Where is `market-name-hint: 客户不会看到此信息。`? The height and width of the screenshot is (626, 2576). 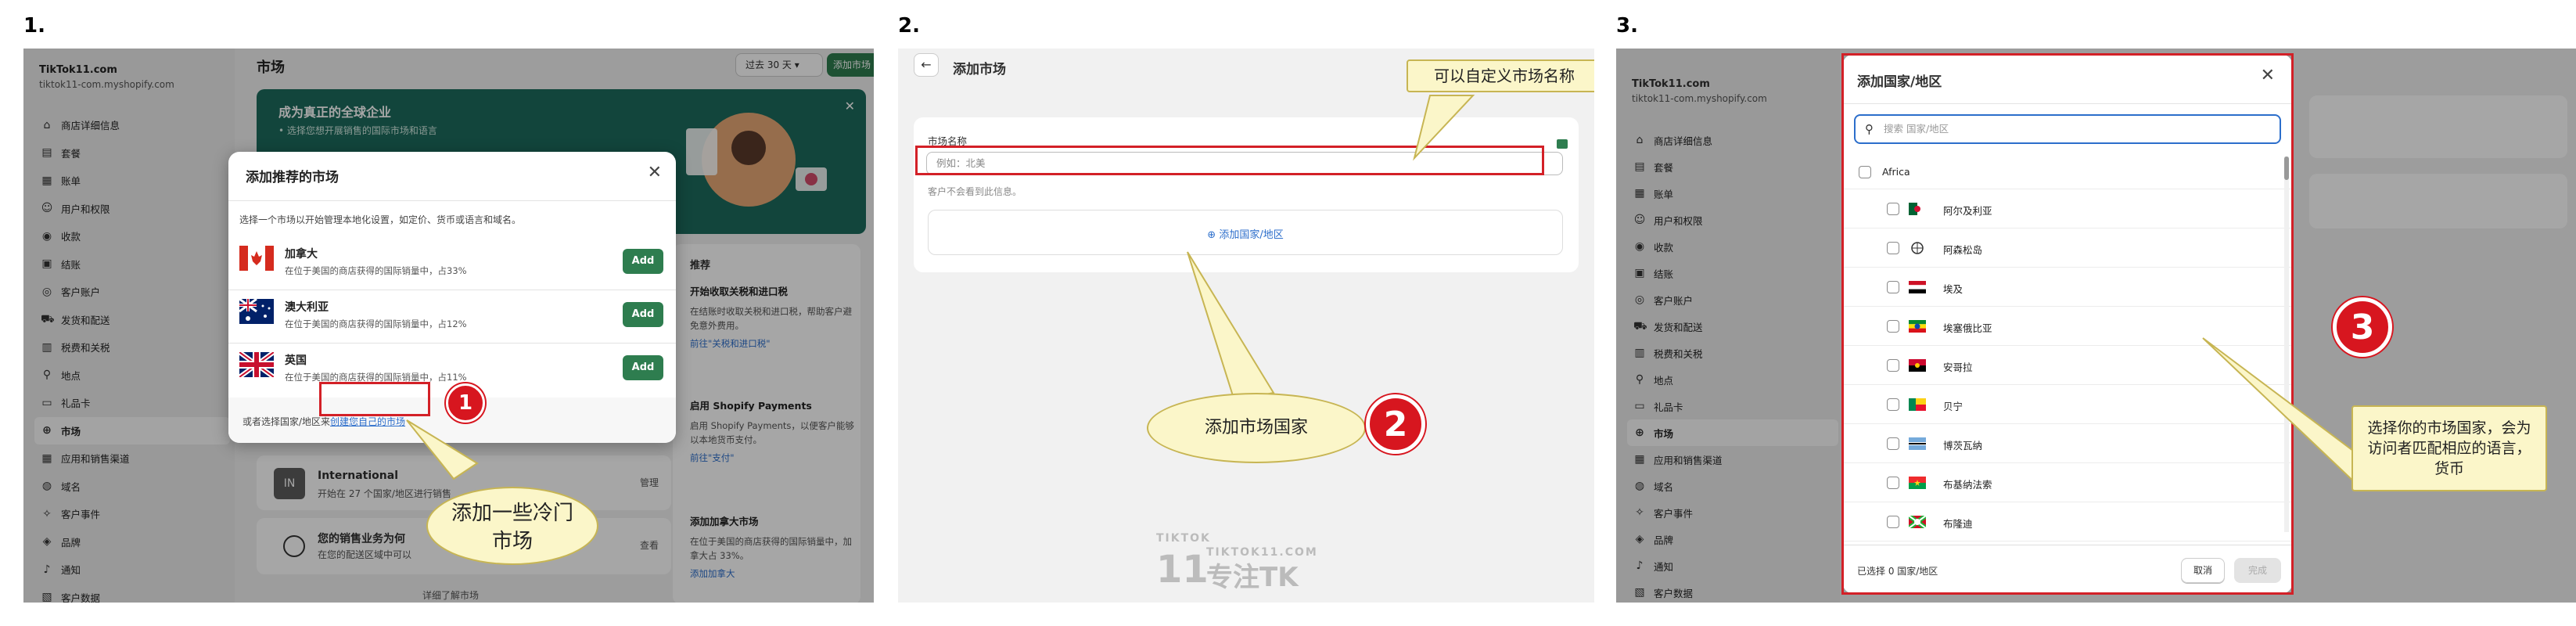 market-name-hint: 客户不会看到此信息。 is located at coordinates (975, 191).